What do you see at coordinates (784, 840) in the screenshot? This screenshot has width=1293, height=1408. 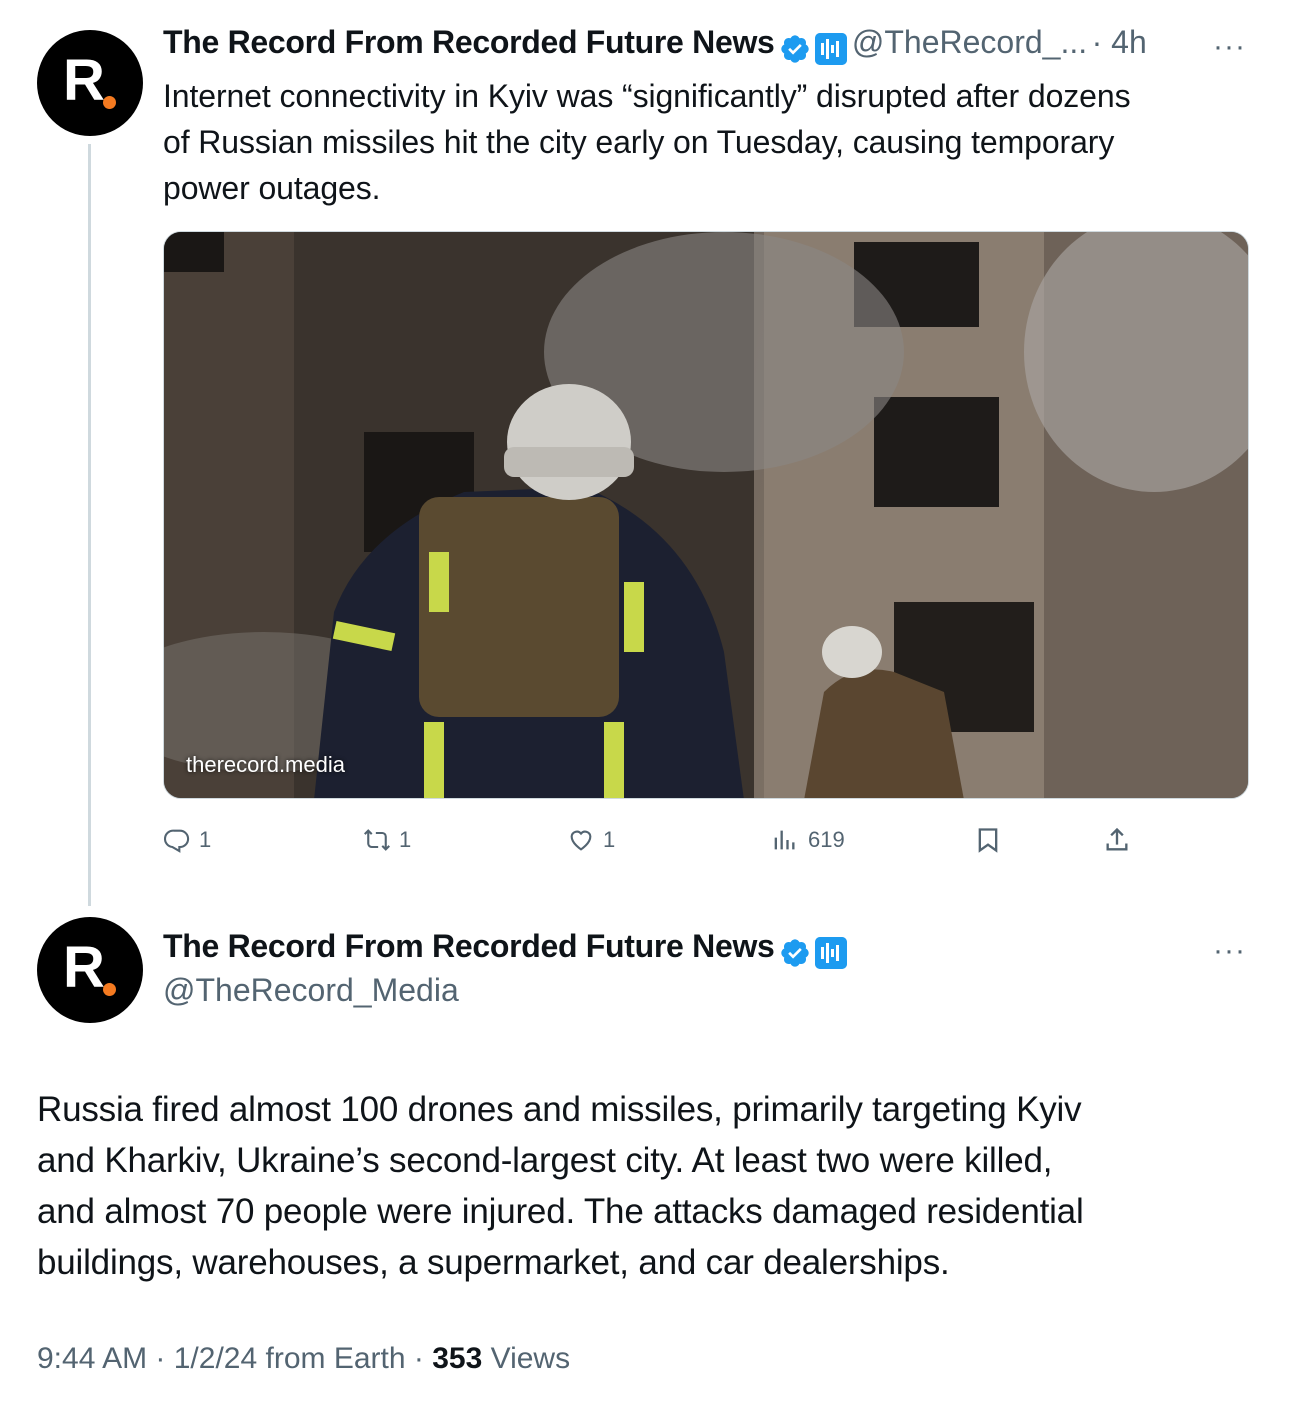 I see `views-icon` at bounding box center [784, 840].